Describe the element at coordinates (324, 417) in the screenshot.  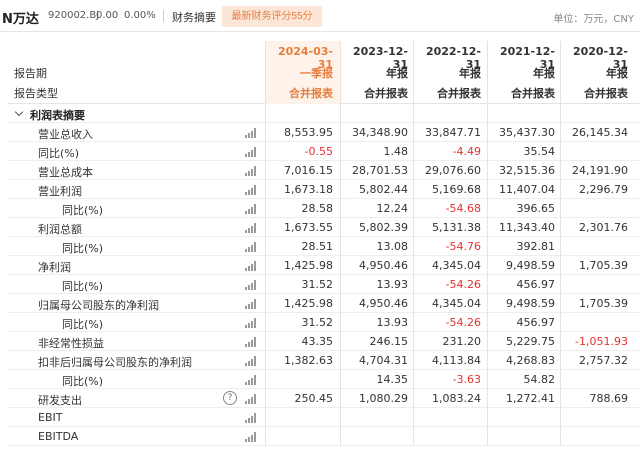
I see `table-row: EBIT` at that location.